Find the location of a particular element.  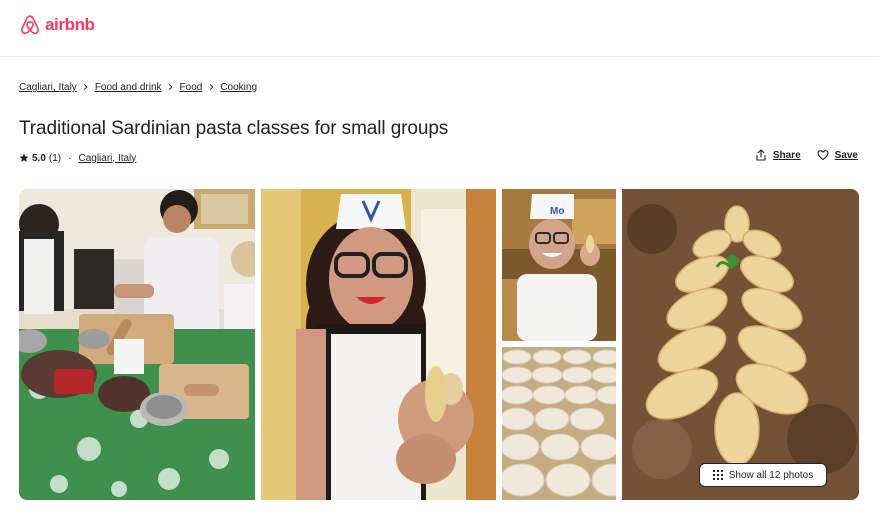

photo-culurgiones-rows-icon is located at coordinates (559, 423).